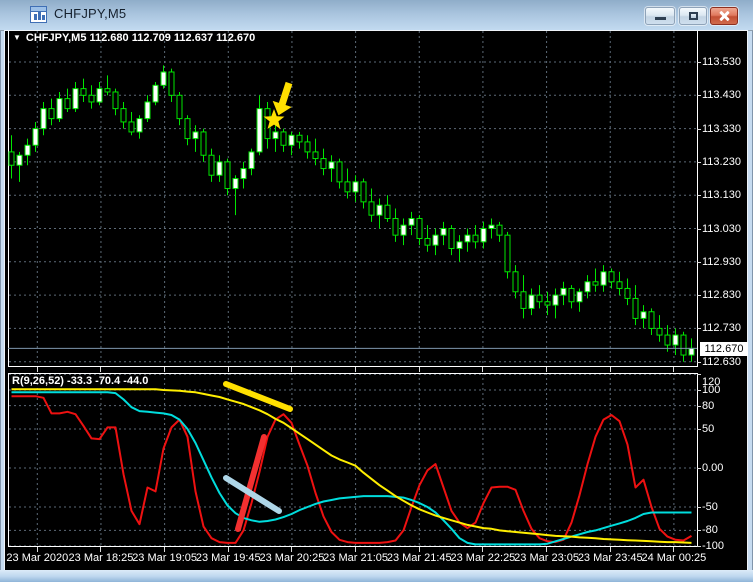  Describe the element at coordinates (721, 328) in the screenshot. I see `price-axis-label: 112.730` at that location.